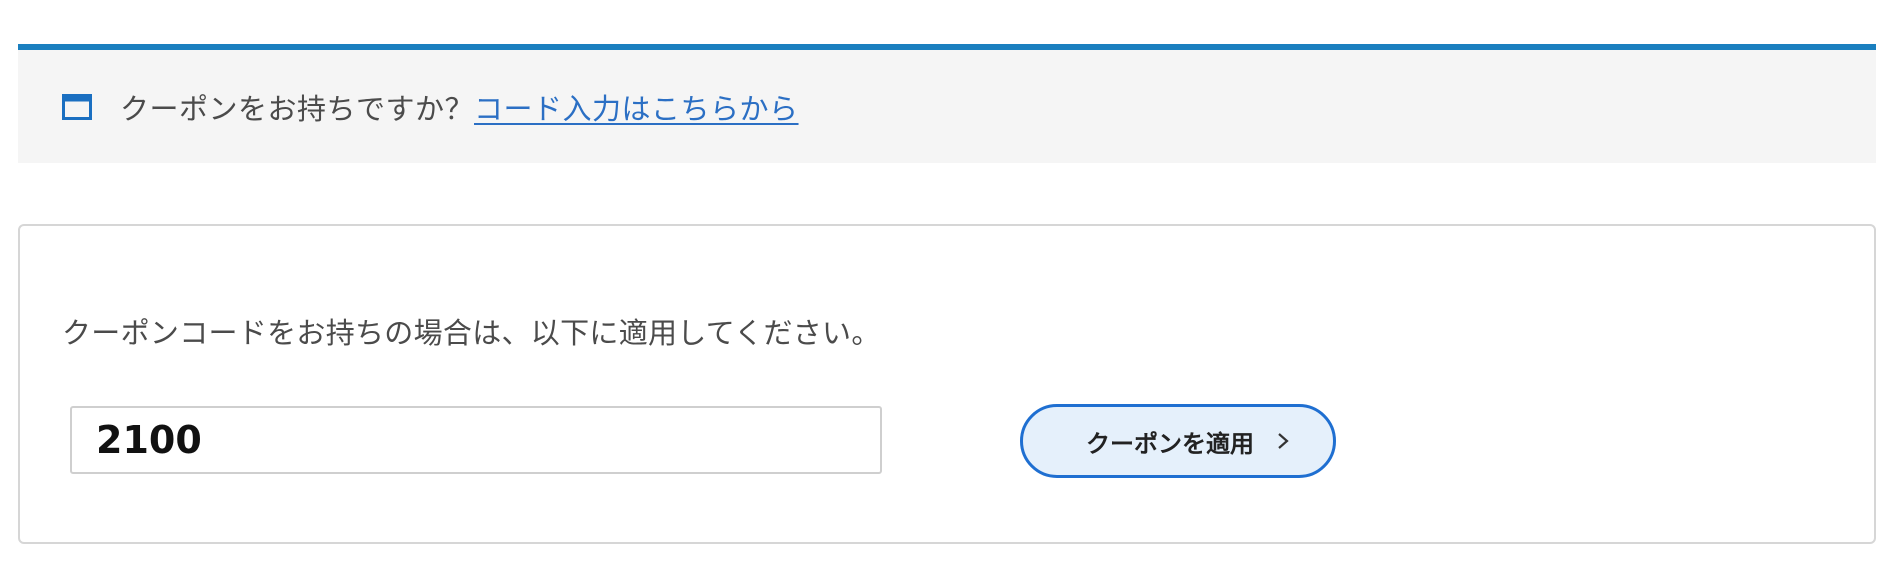 Image resolution: width=1896 pixels, height=566 pixels. I want to click on window-icon, so click(77, 106).